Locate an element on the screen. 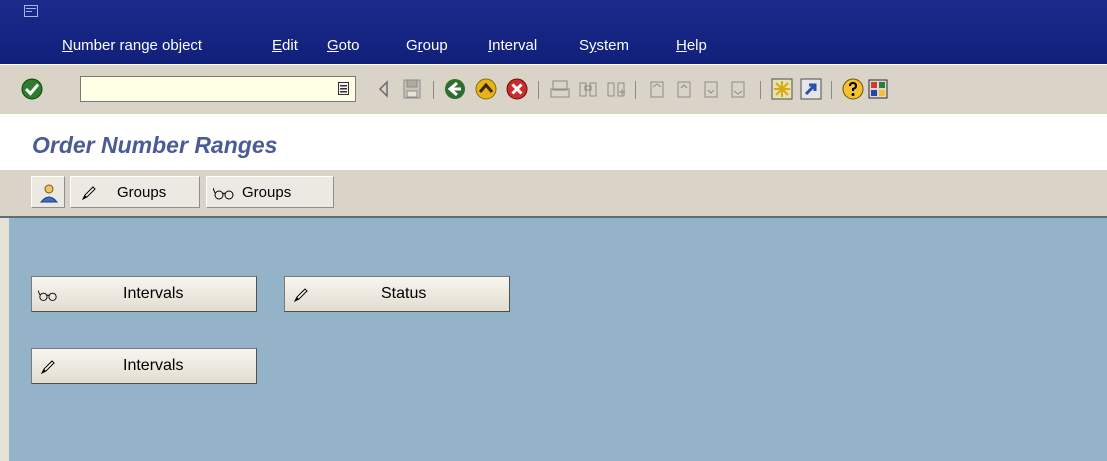  standard-toolbar is located at coordinates (553, 89).